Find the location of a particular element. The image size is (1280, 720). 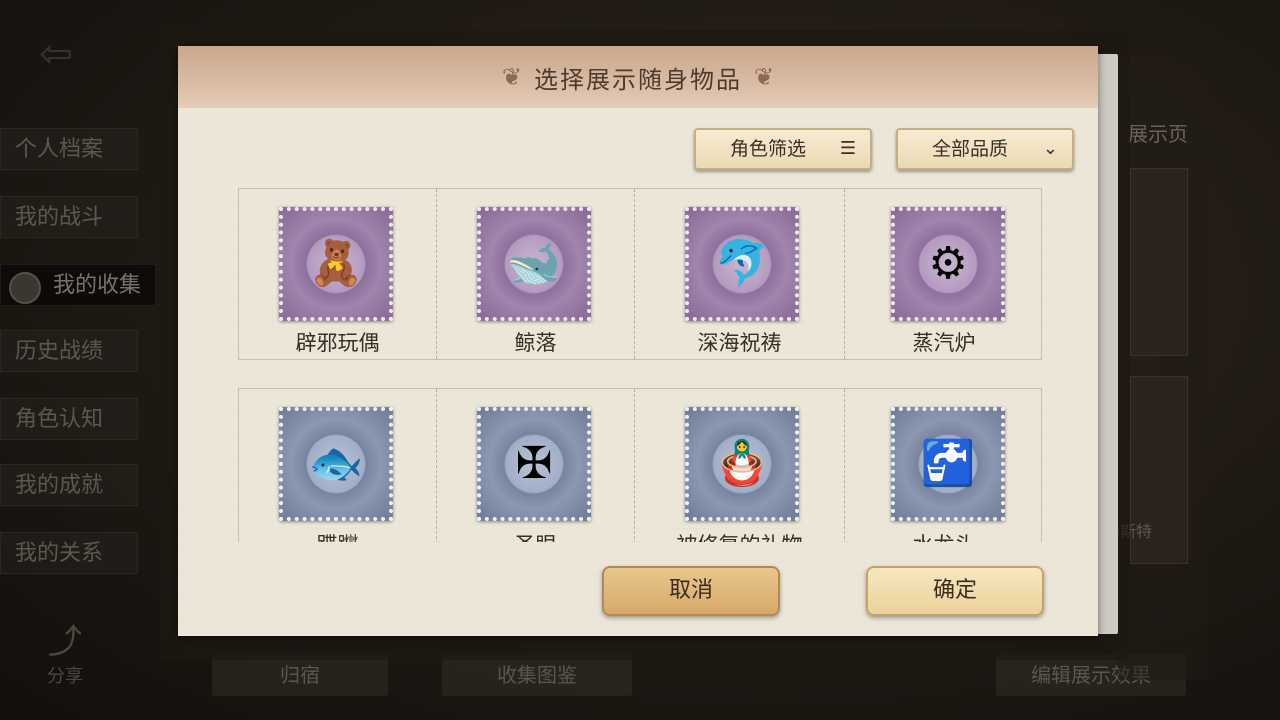

fish-icon: 🐟 is located at coordinates (336, 463).